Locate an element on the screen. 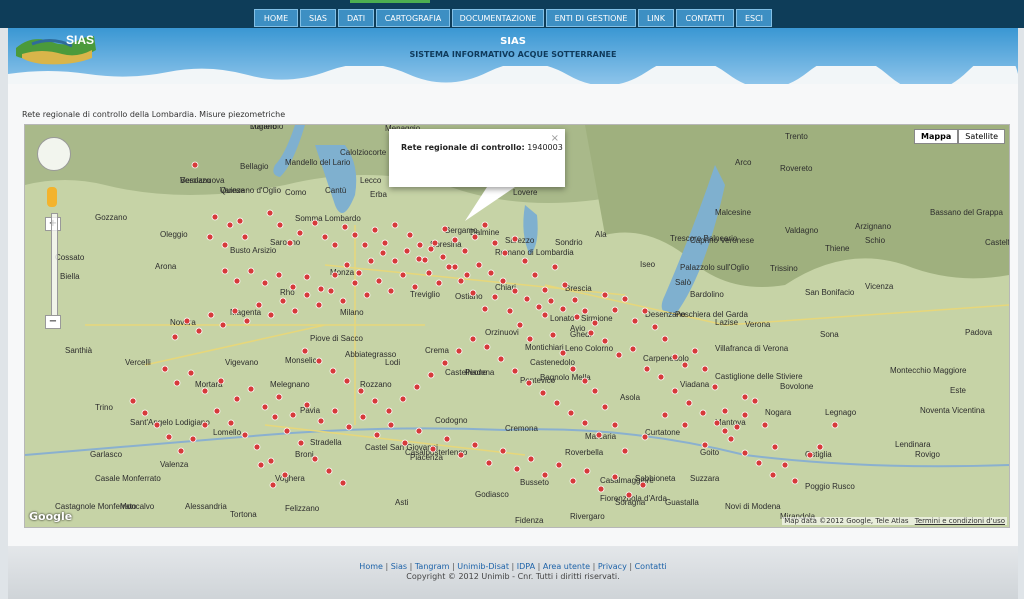 This screenshot has height=599, width=1024. nav-item-documentazione: DOCUMENTAZIONE is located at coordinates (498, 18).